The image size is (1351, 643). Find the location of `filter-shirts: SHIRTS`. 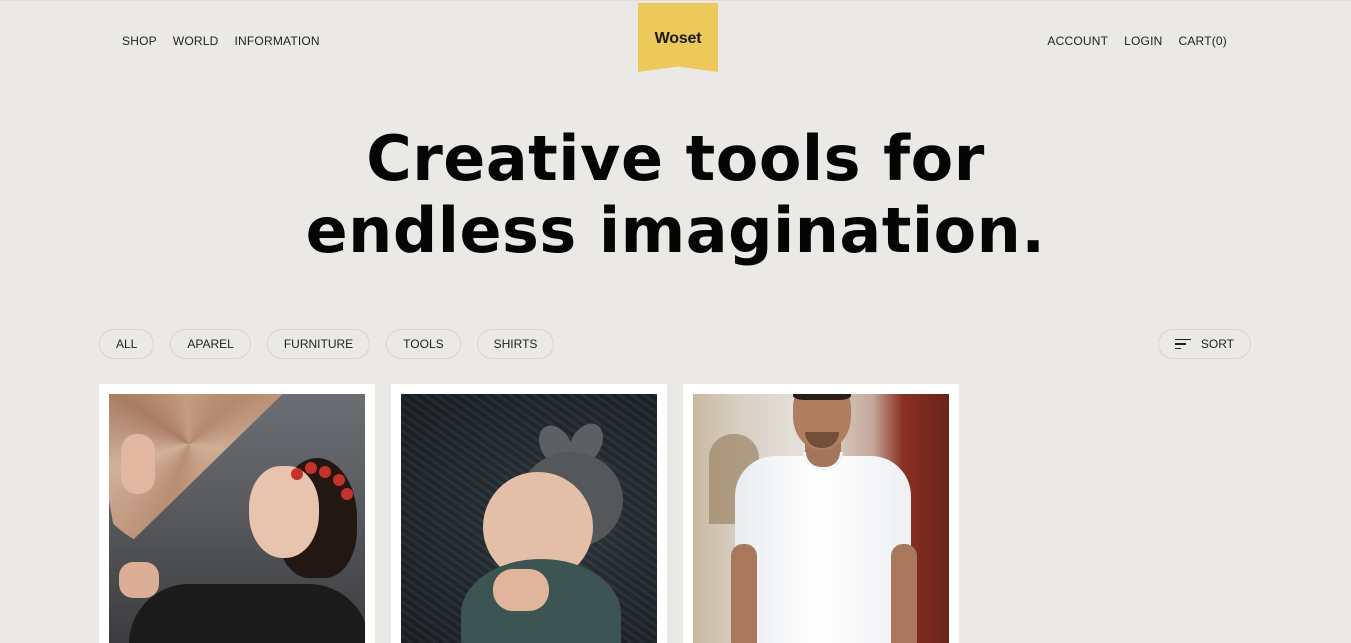

filter-shirts: SHIRTS is located at coordinates (515, 344).